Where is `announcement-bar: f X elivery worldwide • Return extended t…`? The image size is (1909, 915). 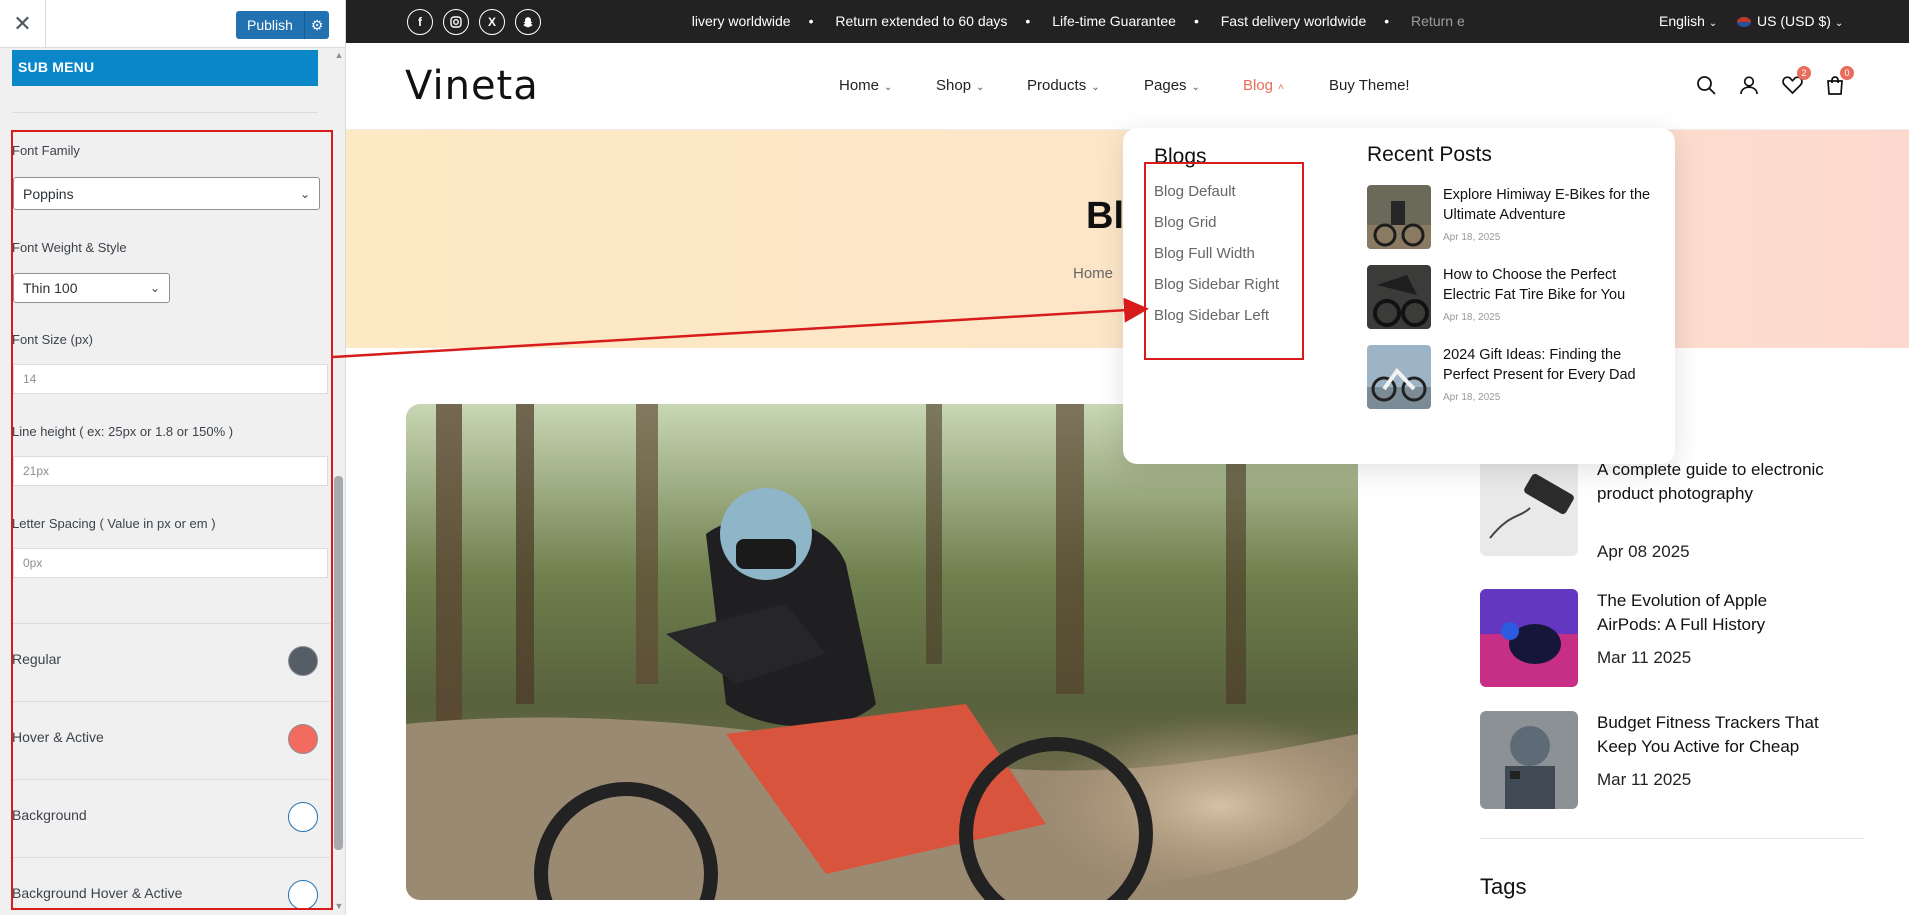
announcement-bar: f X elivery worldwide • Return extended t… is located at coordinates (1127, 21).